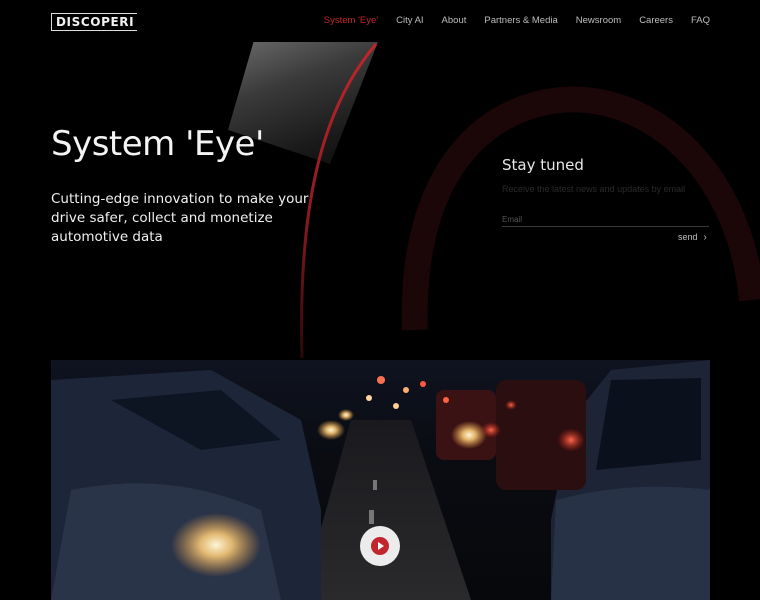  I want to click on logo-text: DISCOPERI, so click(95, 22).